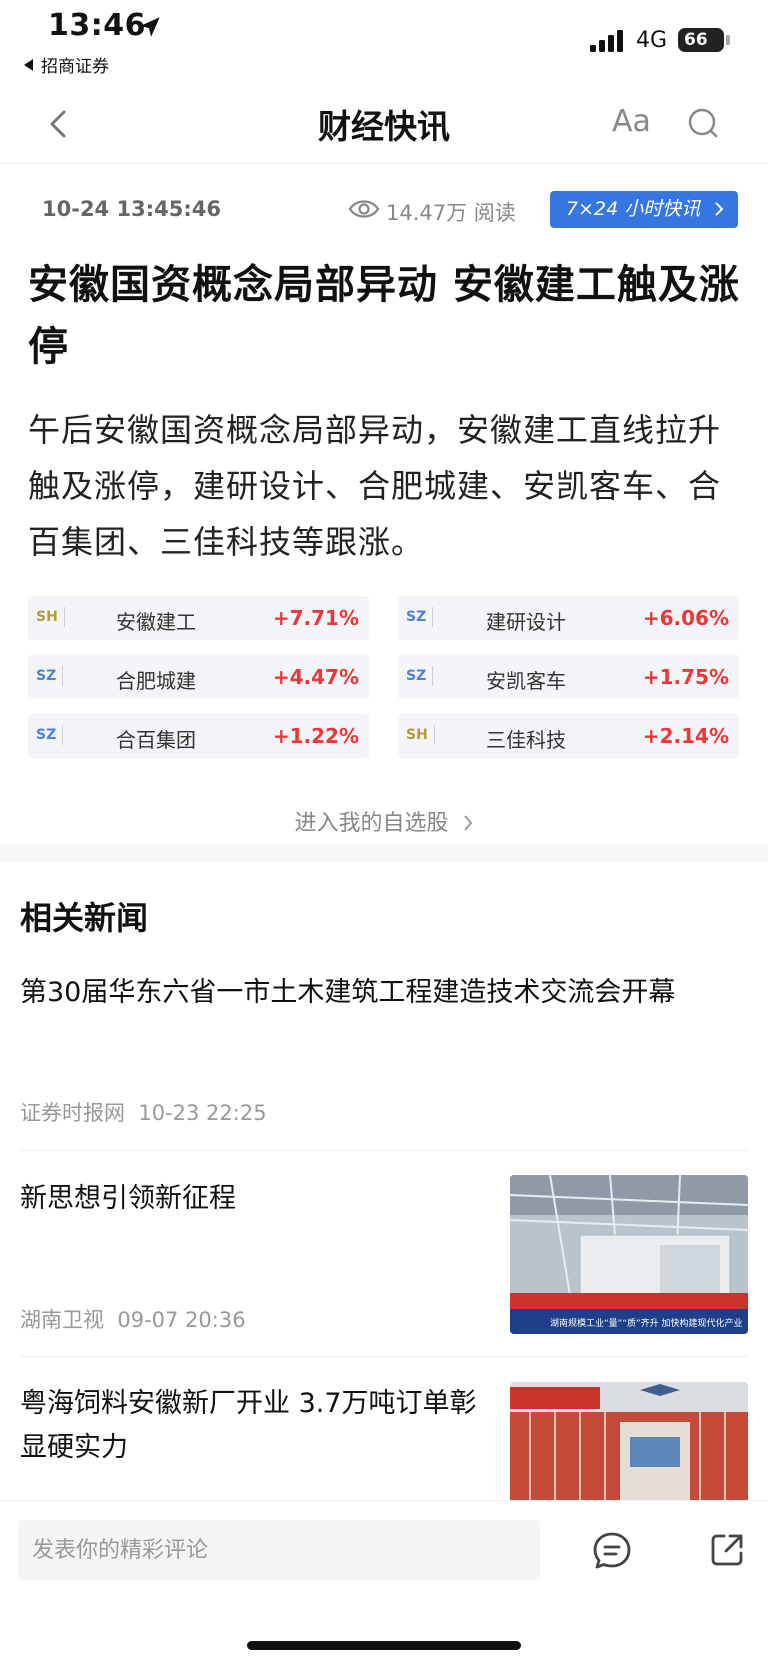 This screenshot has width=768, height=1663. Describe the element at coordinates (612, 1551) in the screenshot. I see `comment-icon` at that location.